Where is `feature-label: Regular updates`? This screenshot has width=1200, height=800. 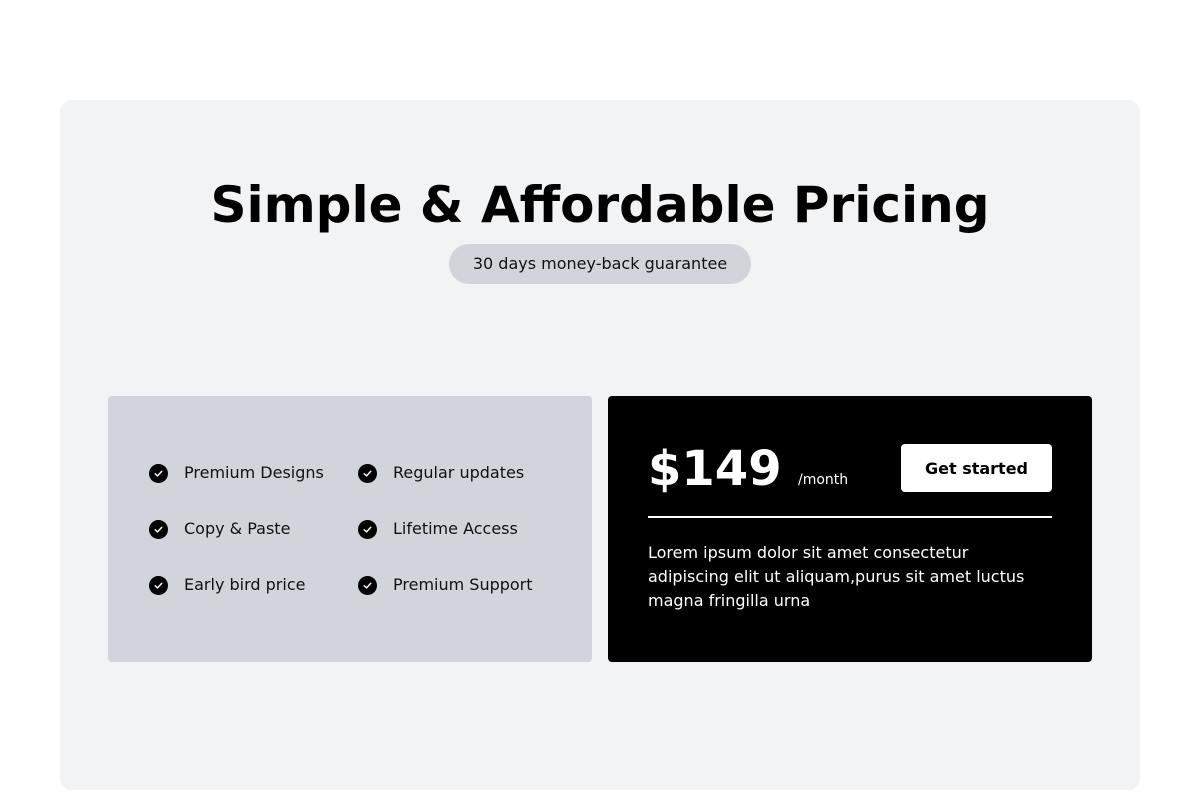
feature-label: Regular updates is located at coordinates (459, 472).